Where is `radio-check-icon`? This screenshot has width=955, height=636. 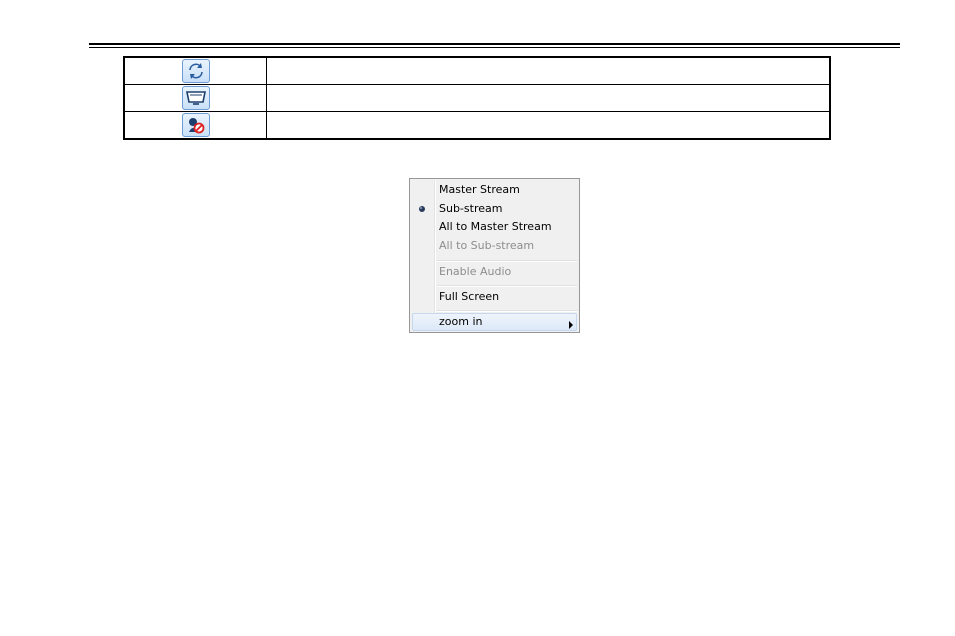
radio-check-icon is located at coordinates (422, 209).